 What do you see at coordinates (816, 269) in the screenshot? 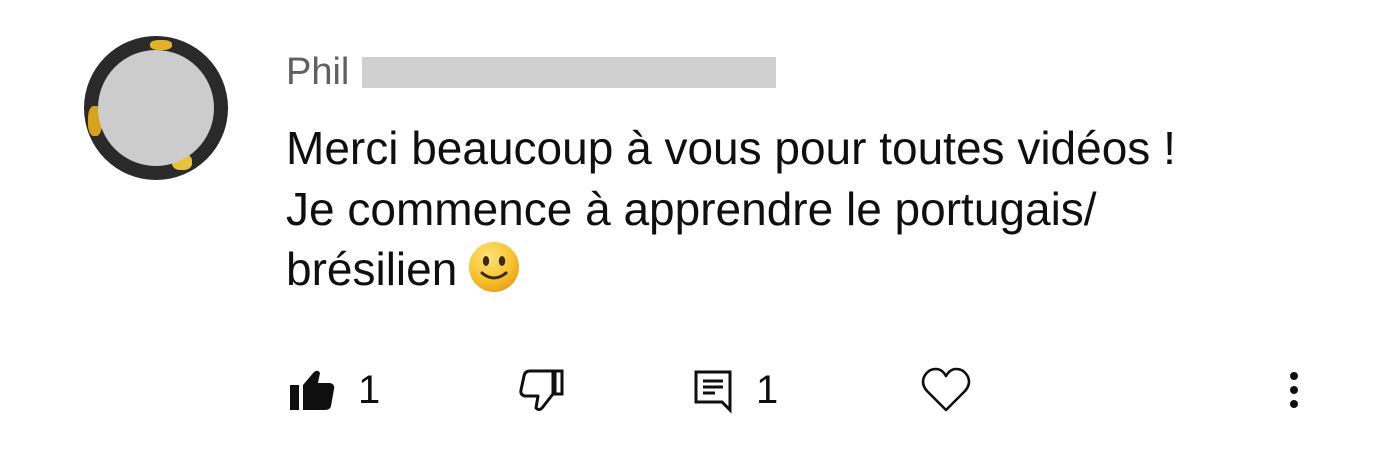
I see `comment-text-line-last: brésilien` at bounding box center [816, 269].